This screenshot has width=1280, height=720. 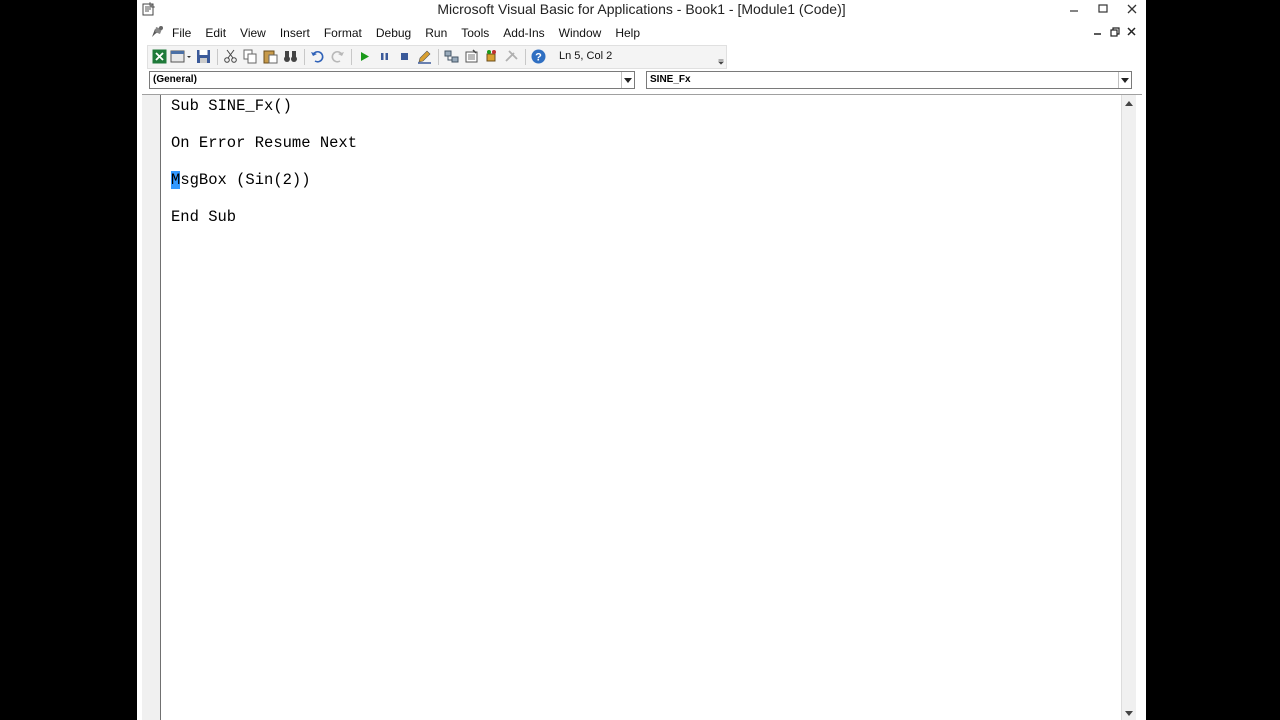 I want to click on maximize-icon, so click(x=1102, y=8).